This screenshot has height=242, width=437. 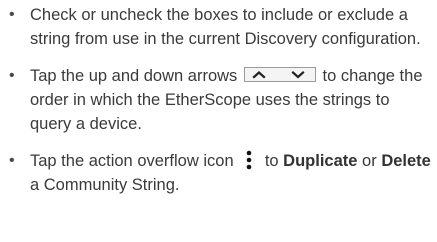 I want to click on up-down-arrows-icon, so click(x=279, y=74).